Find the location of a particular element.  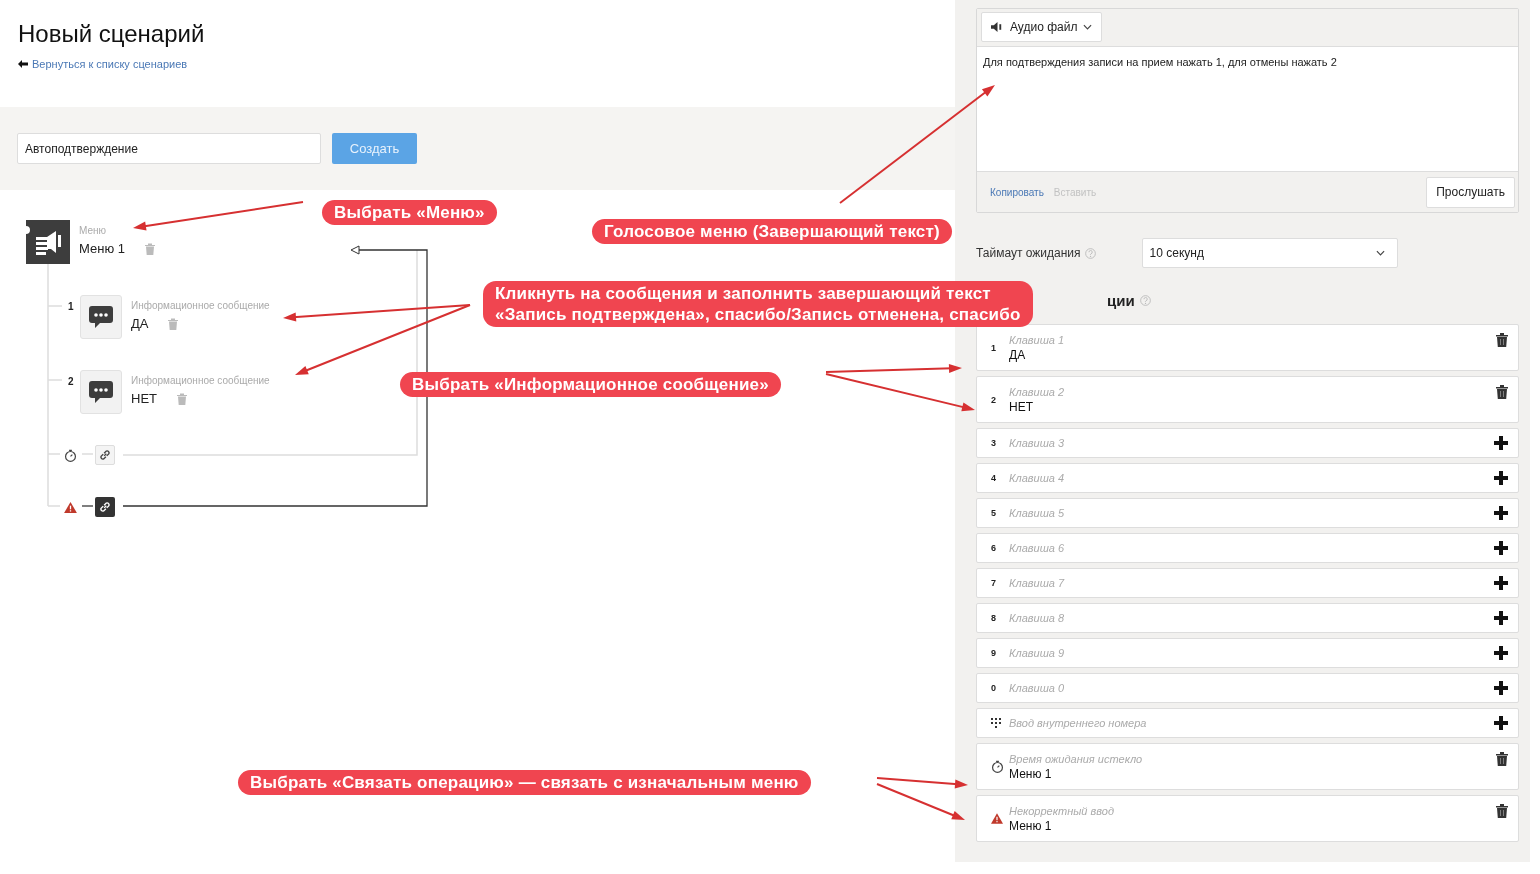

node-type-label: Меню is located at coordinates (93, 230).